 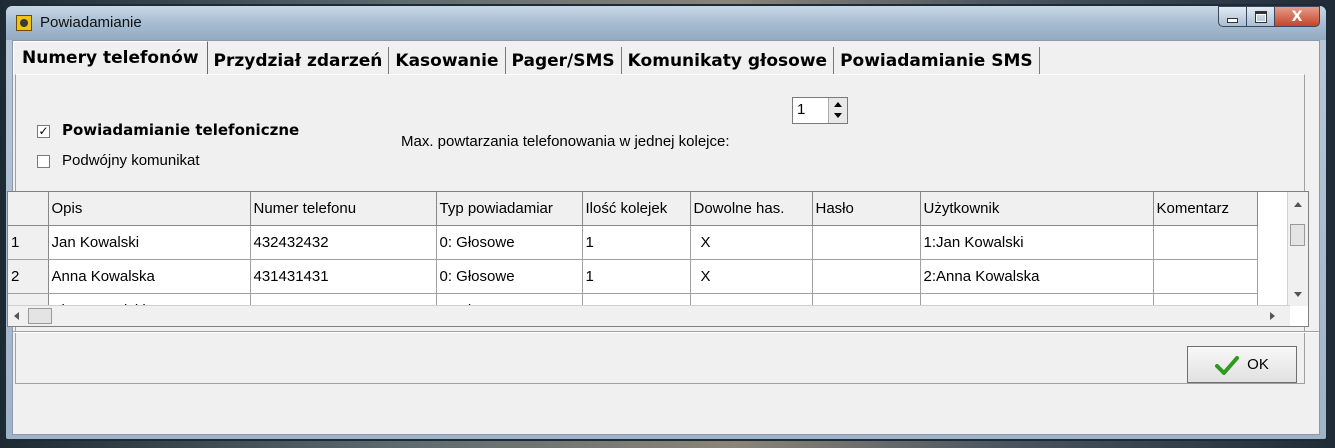 What do you see at coordinates (343, 242) in the screenshot?
I see `cell-numer: 432432432` at bounding box center [343, 242].